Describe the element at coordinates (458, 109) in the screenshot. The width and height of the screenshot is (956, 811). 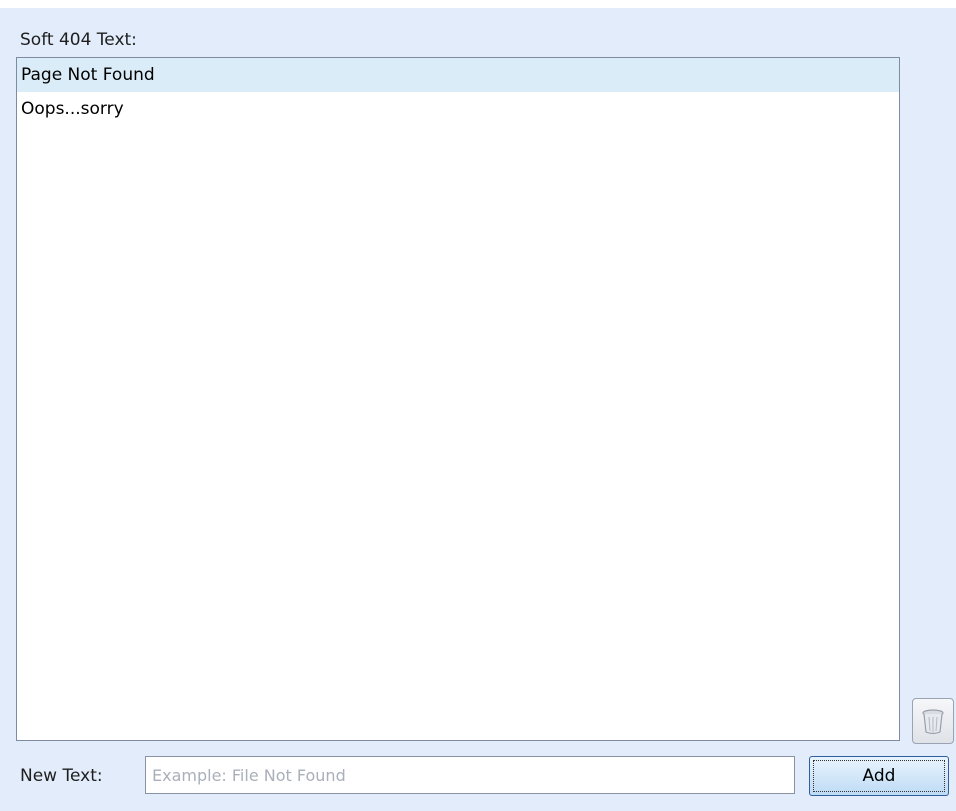
I see `list-item: Oops...sorry` at that location.